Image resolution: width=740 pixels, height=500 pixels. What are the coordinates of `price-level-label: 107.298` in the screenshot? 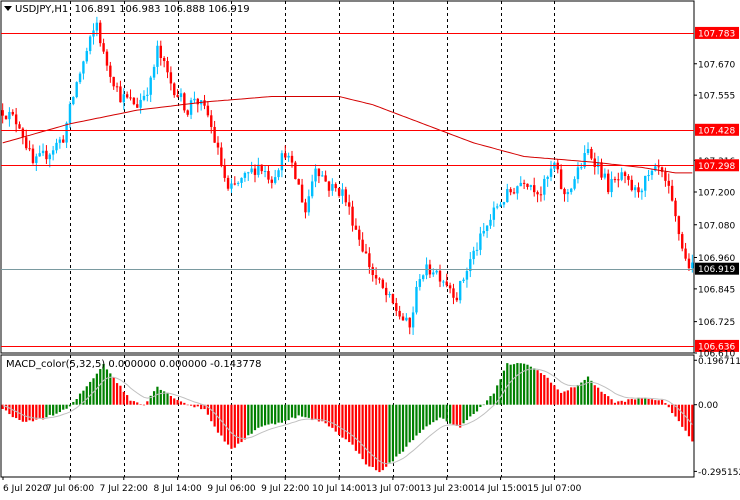 It's located at (716, 167).